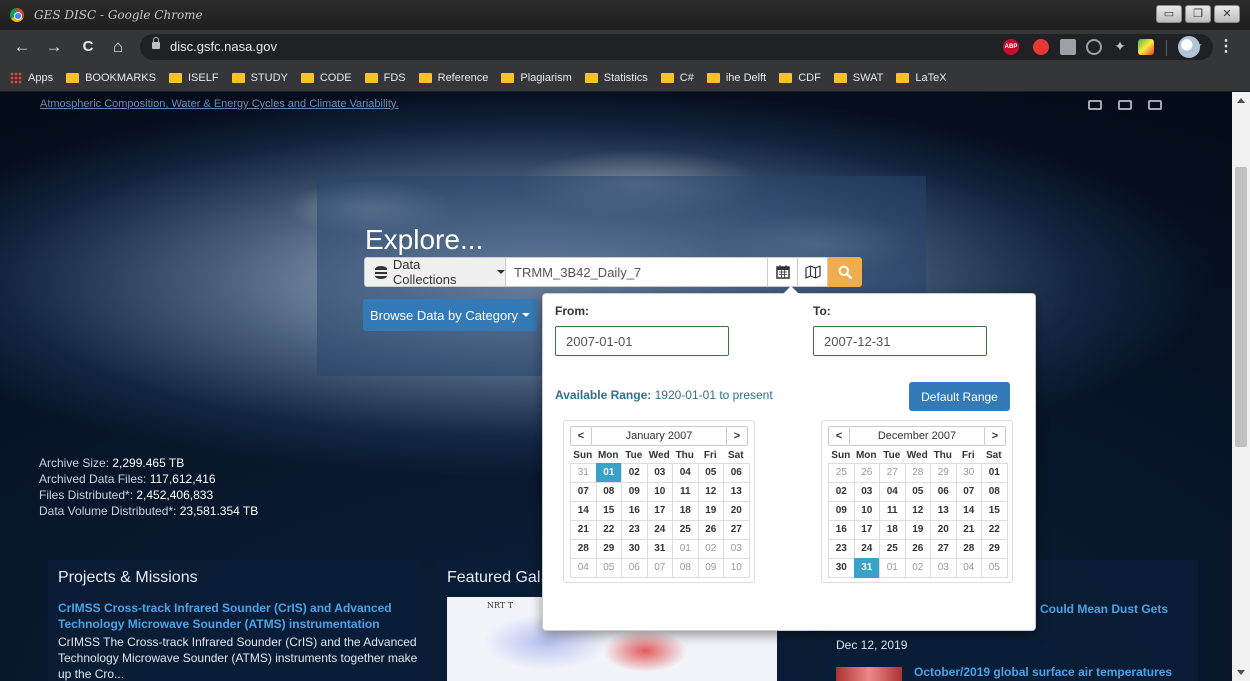  What do you see at coordinates (1198, 14) in the screenshot?
I see `maximize-button: ❐` at bounding box center [1198, 14].